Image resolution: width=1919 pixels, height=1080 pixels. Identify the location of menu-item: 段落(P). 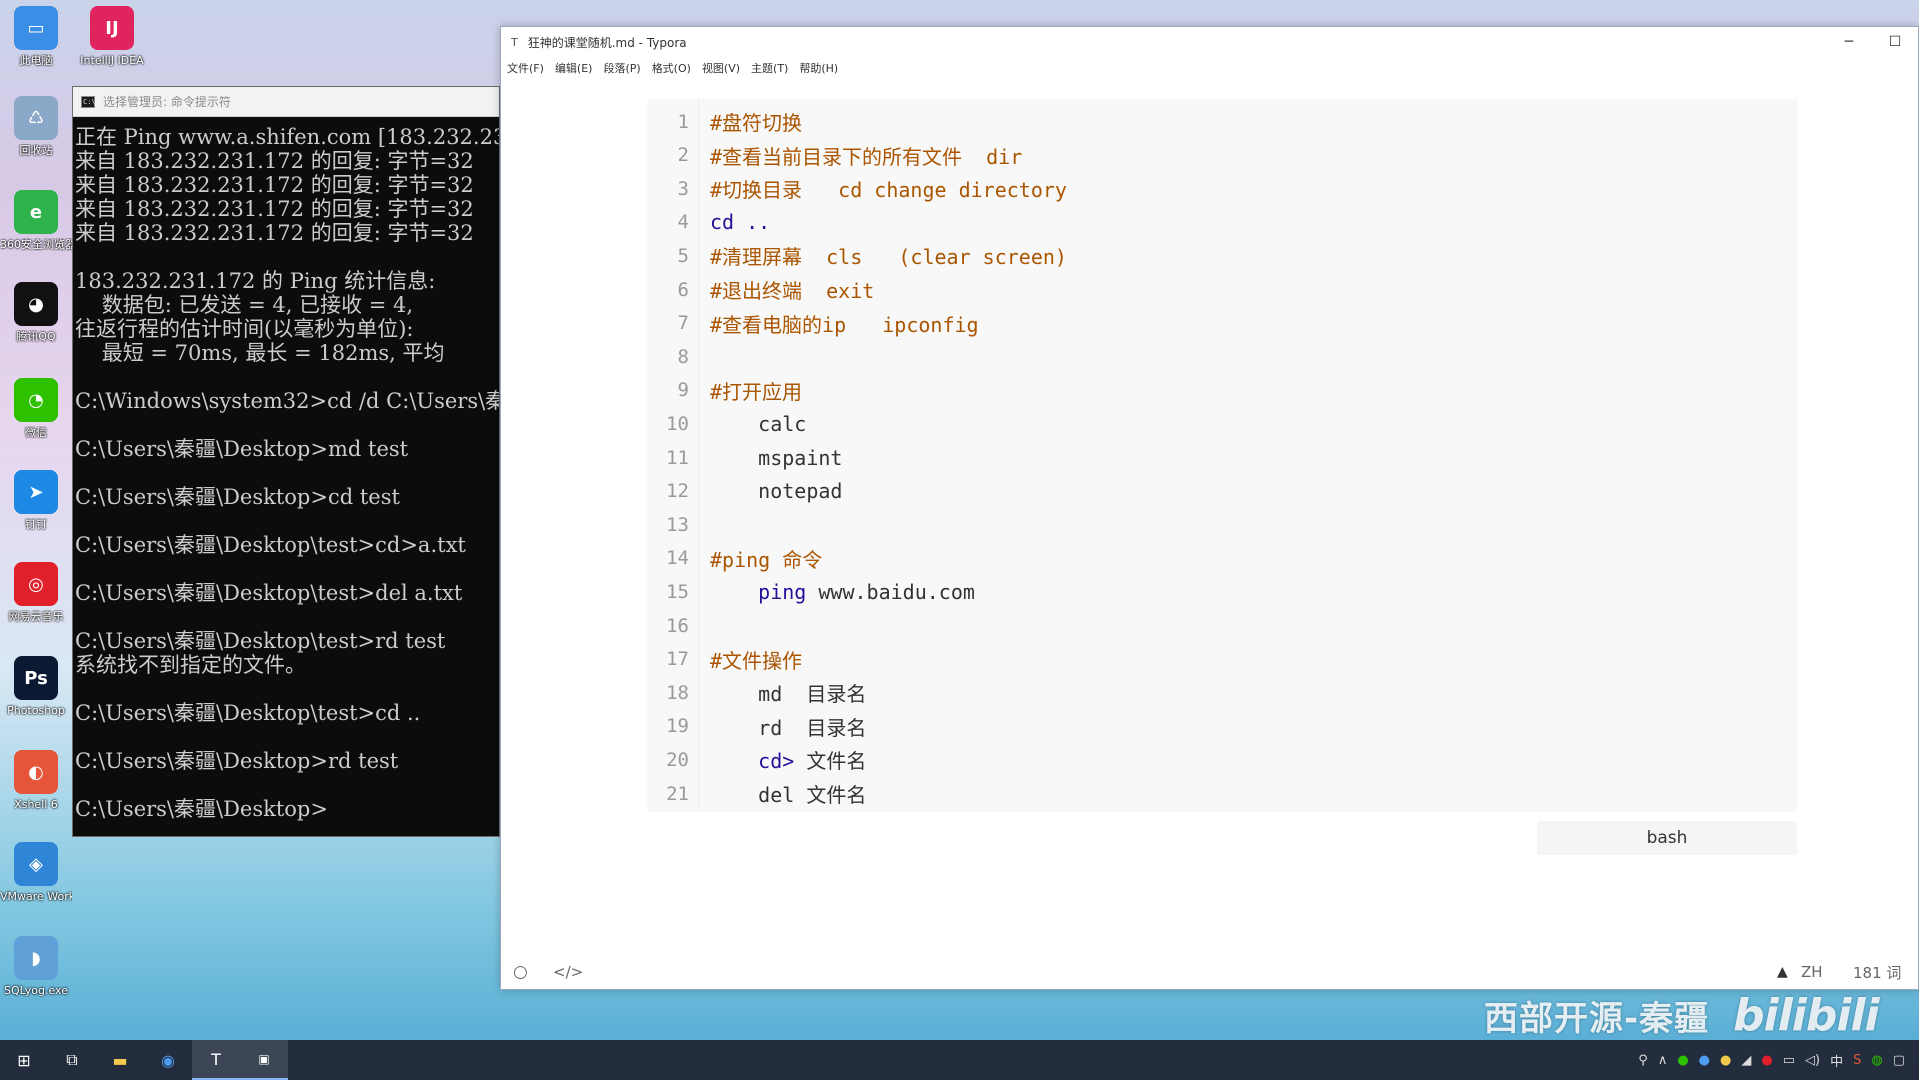
(621, 68).